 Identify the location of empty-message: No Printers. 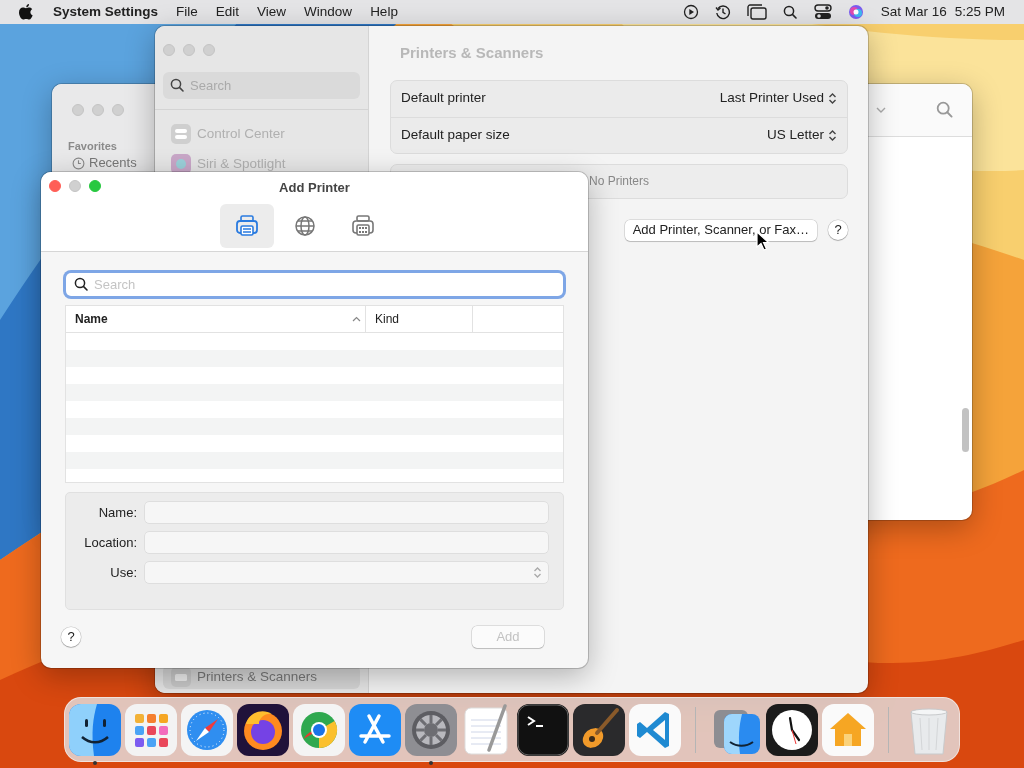
(619, 181).